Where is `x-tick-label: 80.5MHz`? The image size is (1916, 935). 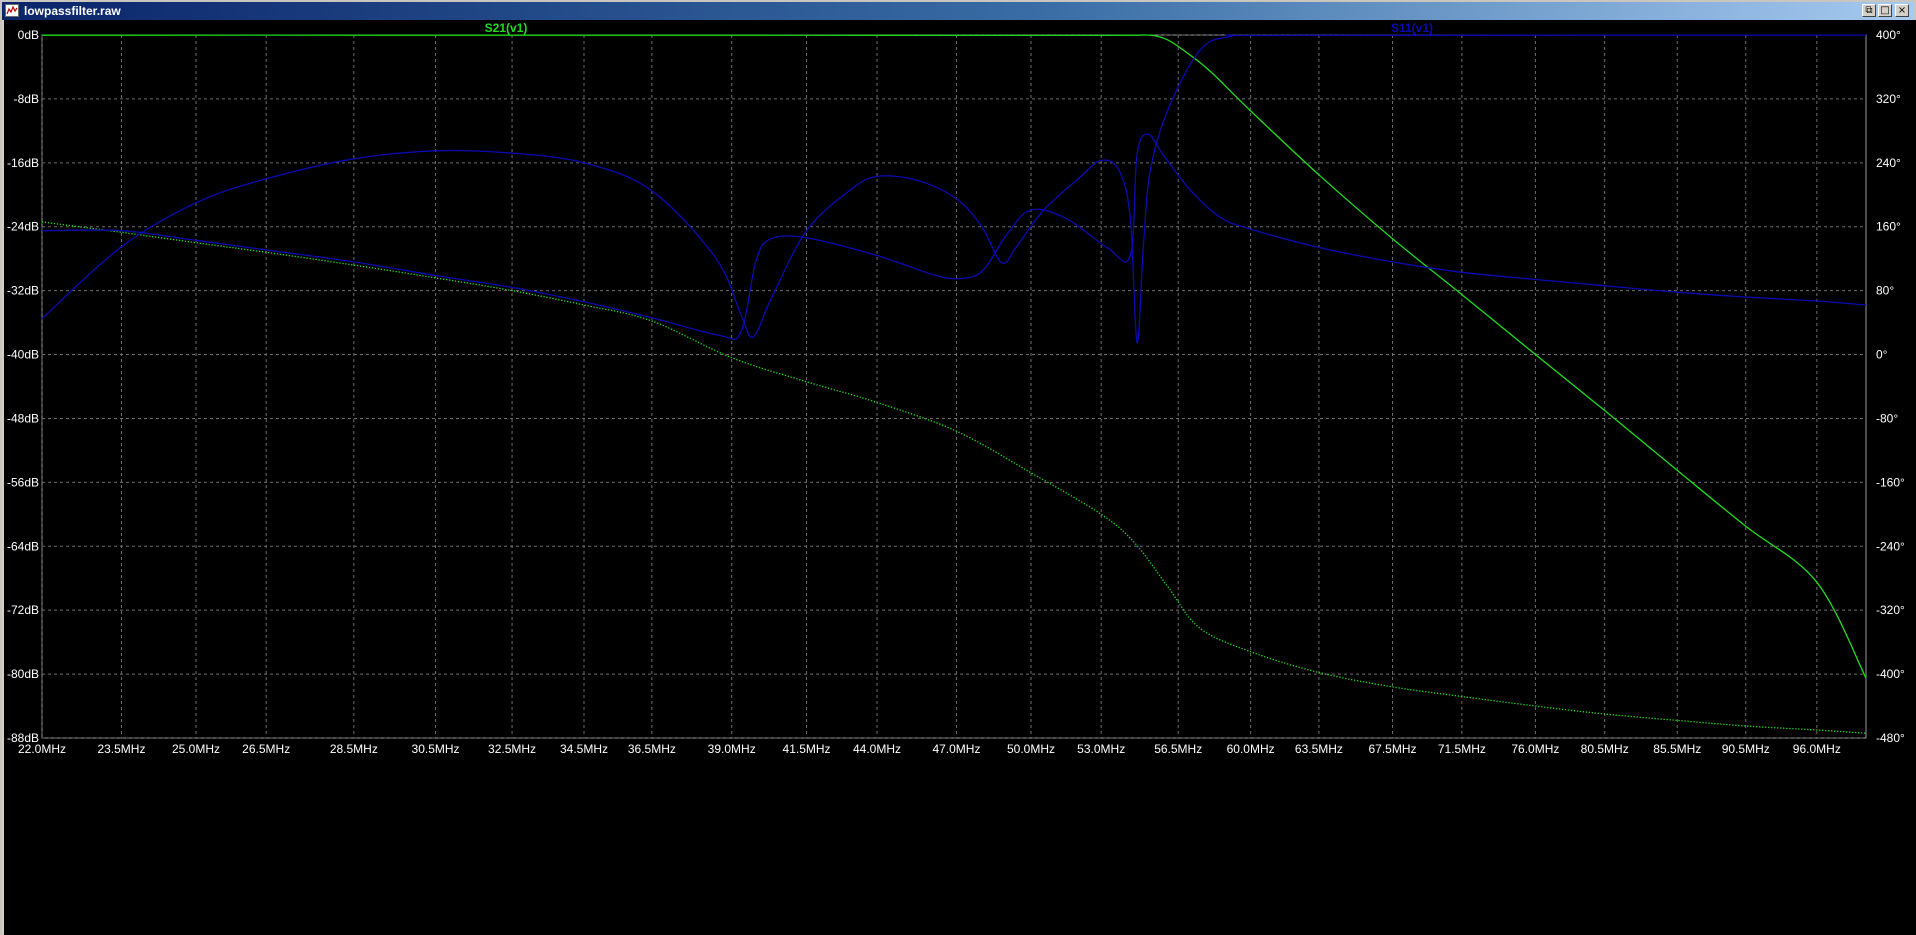
x-tick-label: 80.5MHz is located at coordinates (1605, 749).